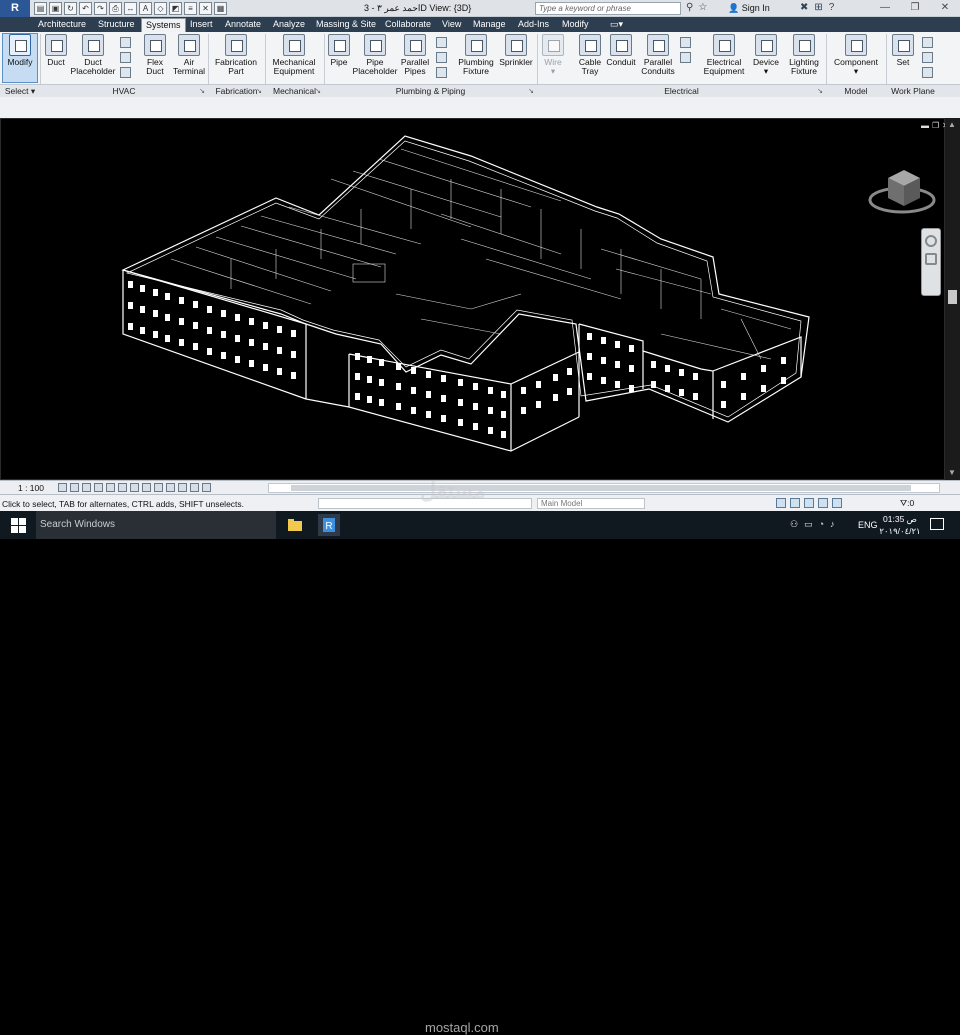 The image size is (960, 1035). What do you see at coordinates (451, 24) in the screenshot?
I see `tab-view: View` at bounding box center [451, 24].